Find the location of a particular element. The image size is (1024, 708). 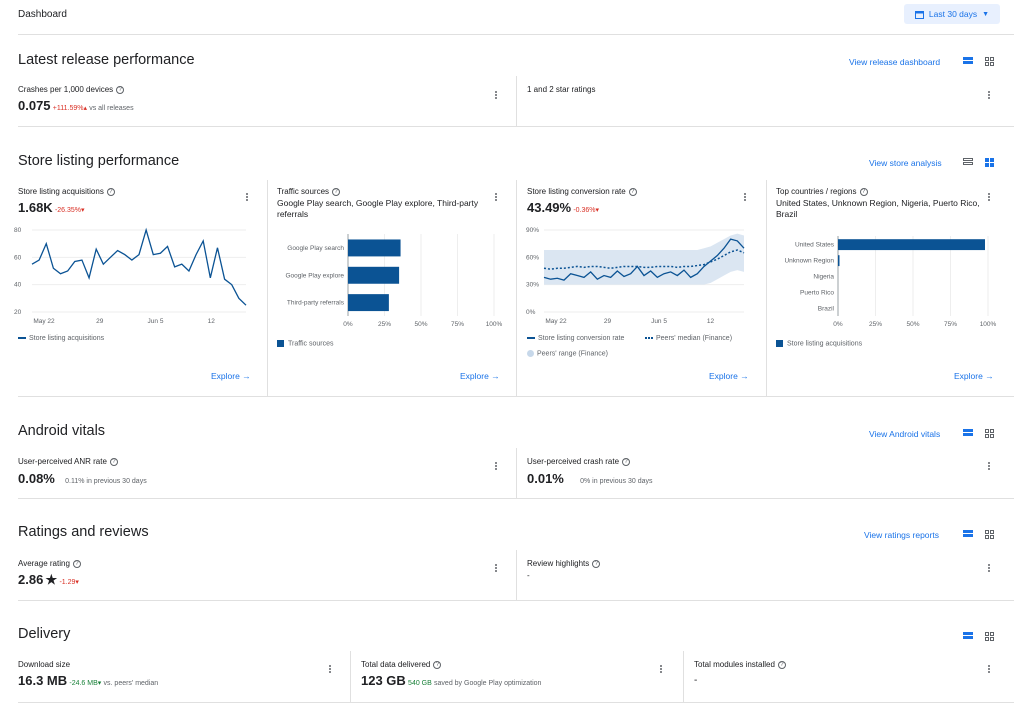

crash-rate-value-row: 0.01% 0% in previous 30 days is located at coordinates (590, 478).